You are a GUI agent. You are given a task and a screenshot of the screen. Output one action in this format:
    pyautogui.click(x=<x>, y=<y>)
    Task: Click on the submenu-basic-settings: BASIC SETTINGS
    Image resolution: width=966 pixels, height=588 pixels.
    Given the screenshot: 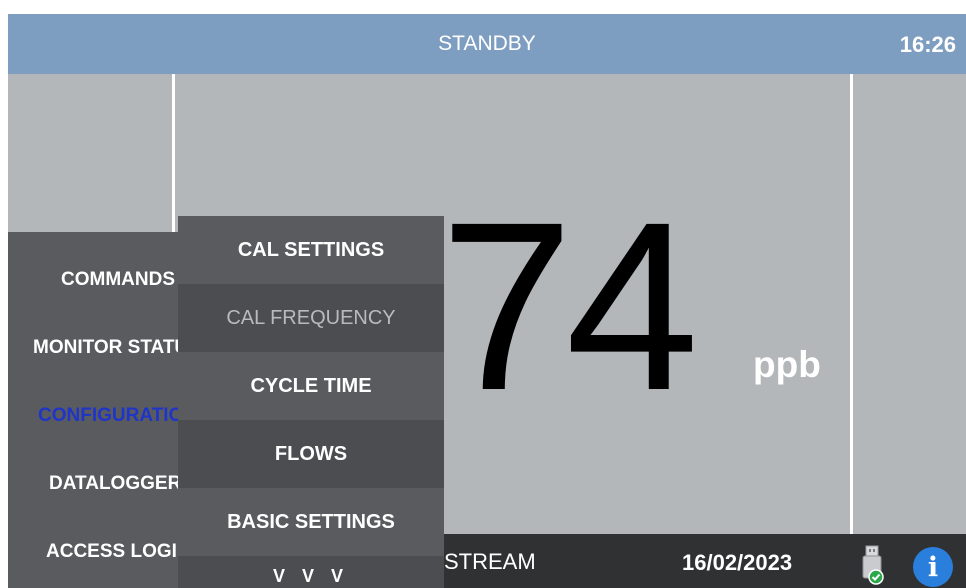 What is the action you would take?
    pyautogui.click(x=311, y=522)
    